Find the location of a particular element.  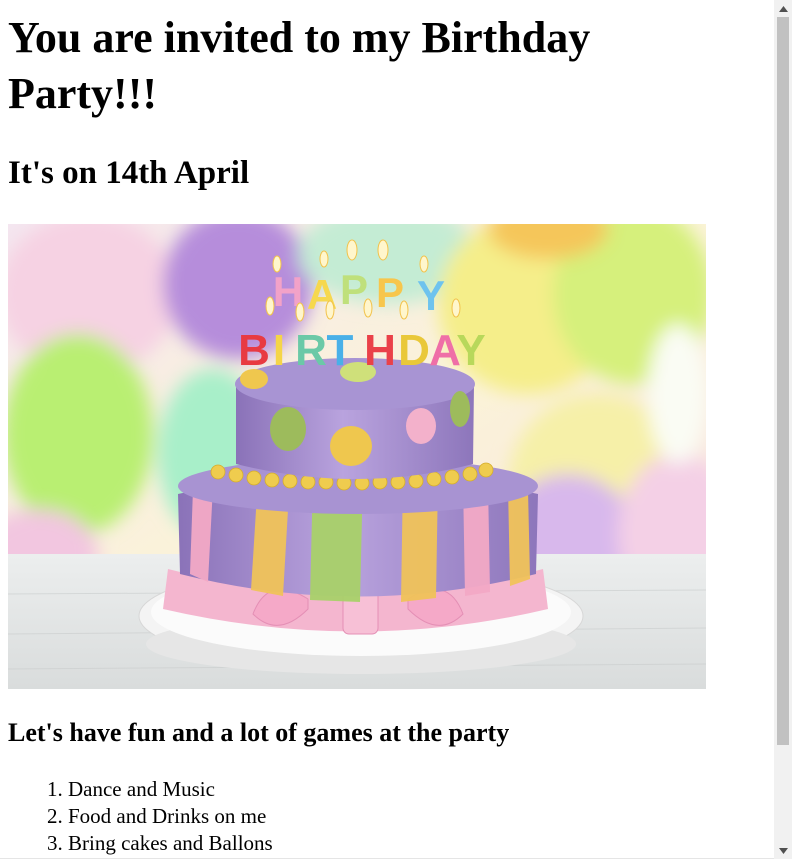

svg-text: I is located at coordinates (279, 350).